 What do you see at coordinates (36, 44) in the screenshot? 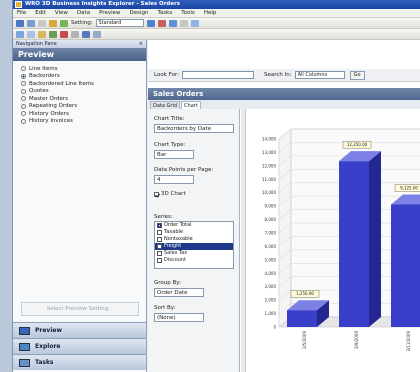
I see `navigation-pane-label: Navigation Pane` at bounding box center [36, 44].